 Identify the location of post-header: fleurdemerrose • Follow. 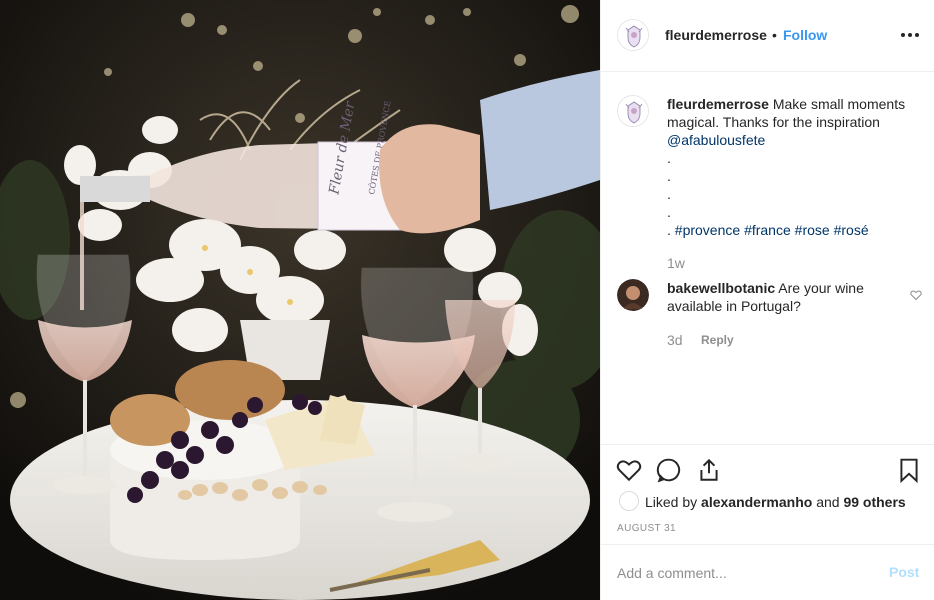
(767, 36).